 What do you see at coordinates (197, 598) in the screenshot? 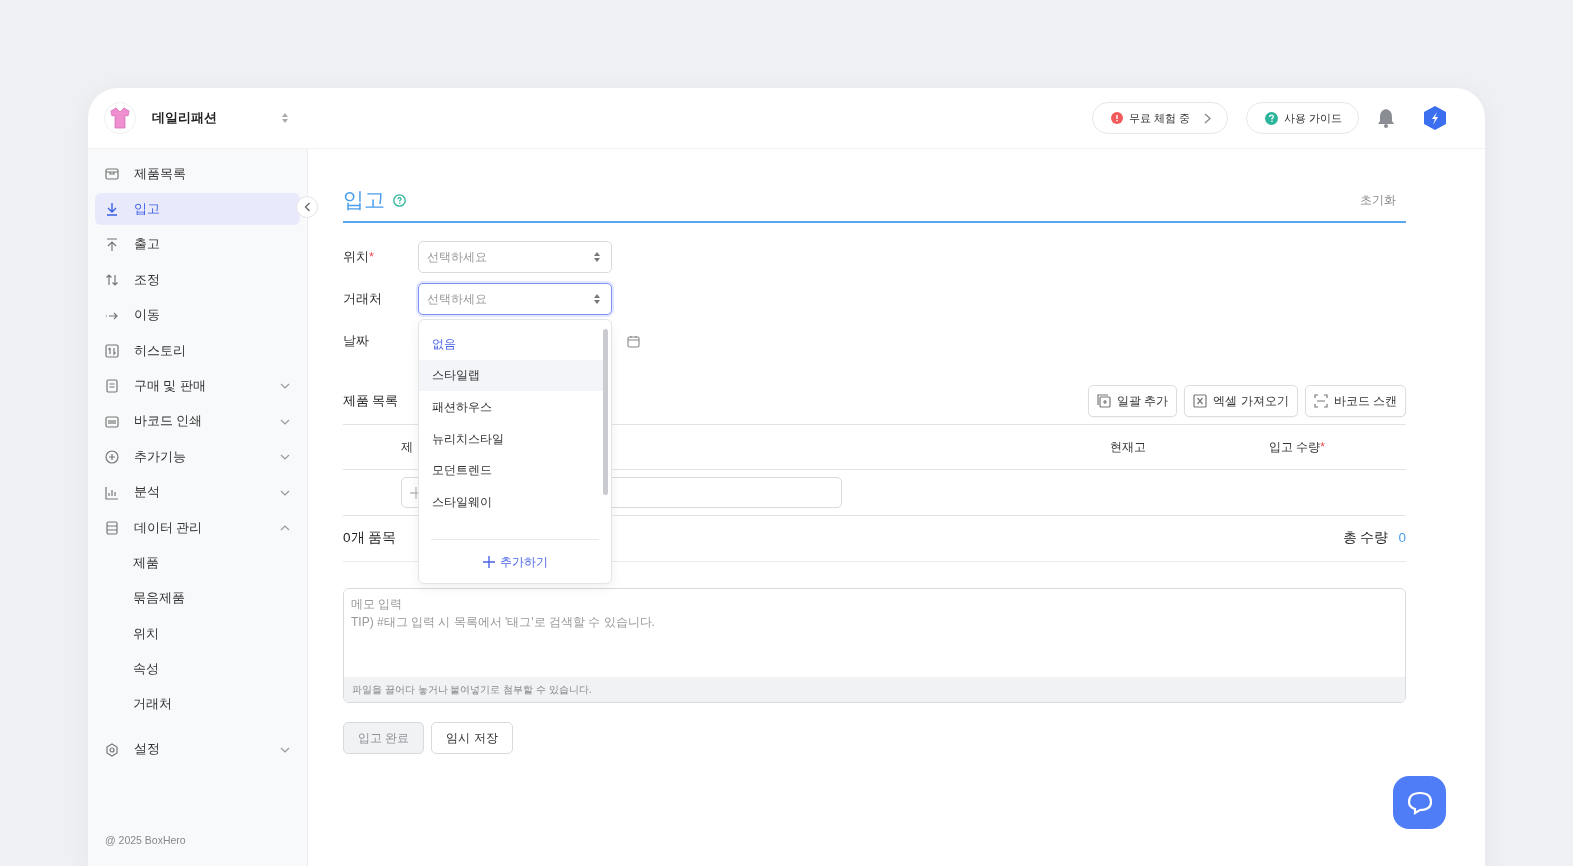
I see `sidebar-subitem: 묶음제품` at bounding box center [197, 598].